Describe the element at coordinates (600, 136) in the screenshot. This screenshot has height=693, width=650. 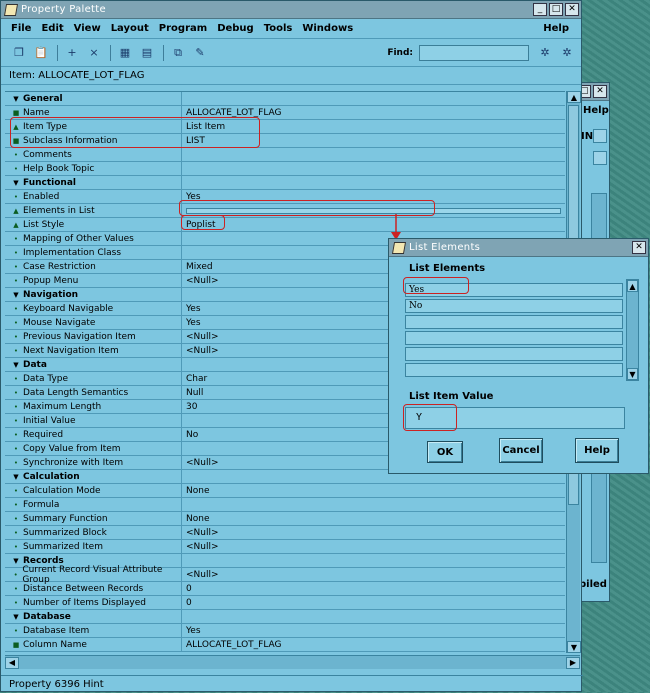
I see `field-dropdown` at that location.